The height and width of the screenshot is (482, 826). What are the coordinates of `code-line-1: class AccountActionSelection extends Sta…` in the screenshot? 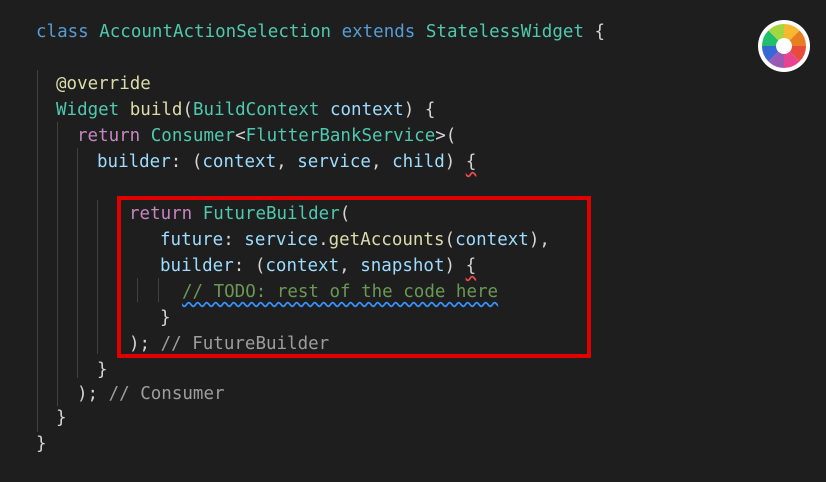 It's located at (320, 32).